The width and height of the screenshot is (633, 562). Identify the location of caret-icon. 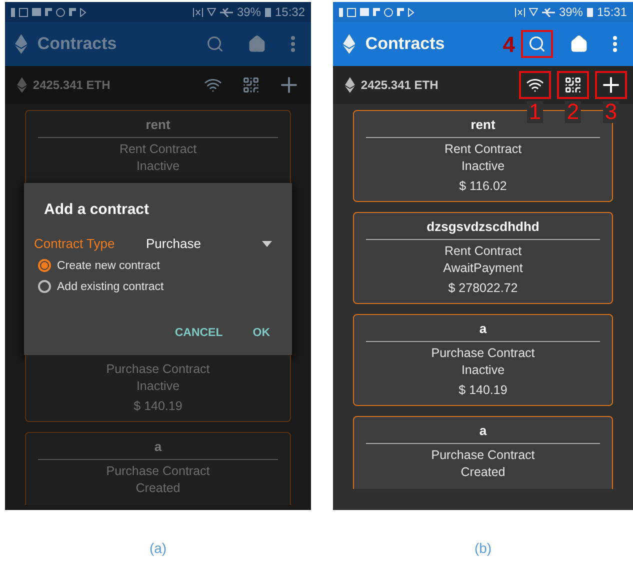
(267, 243).